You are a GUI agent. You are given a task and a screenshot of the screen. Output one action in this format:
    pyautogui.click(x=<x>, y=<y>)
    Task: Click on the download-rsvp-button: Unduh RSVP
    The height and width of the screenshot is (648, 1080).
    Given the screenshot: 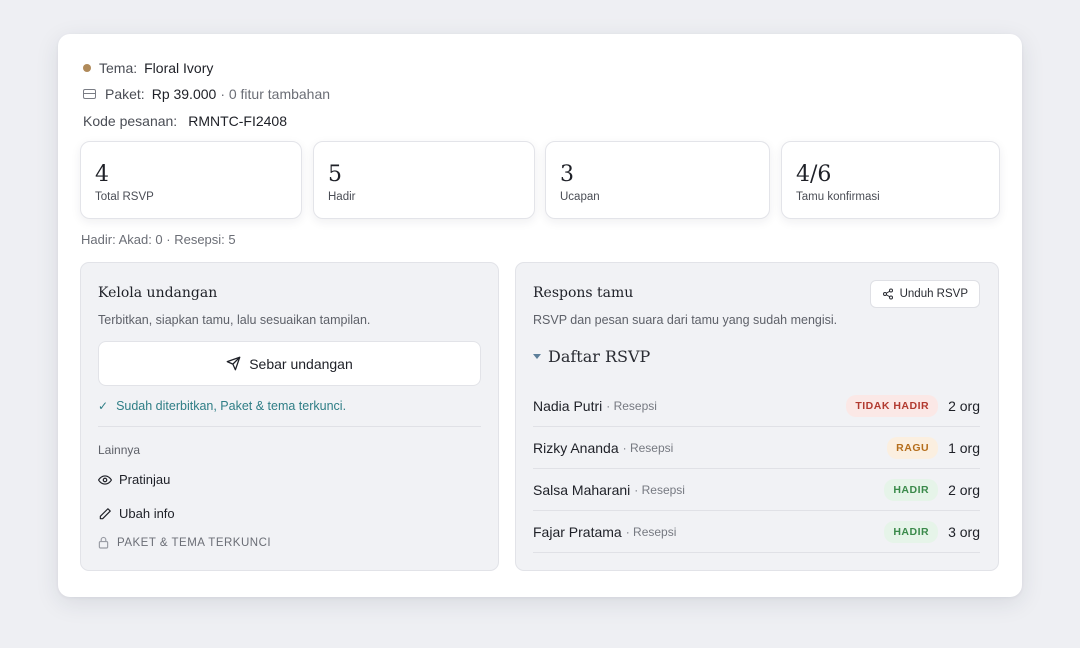 What is the action you would take?
    pyautogui.click(x=924, y=294)
    